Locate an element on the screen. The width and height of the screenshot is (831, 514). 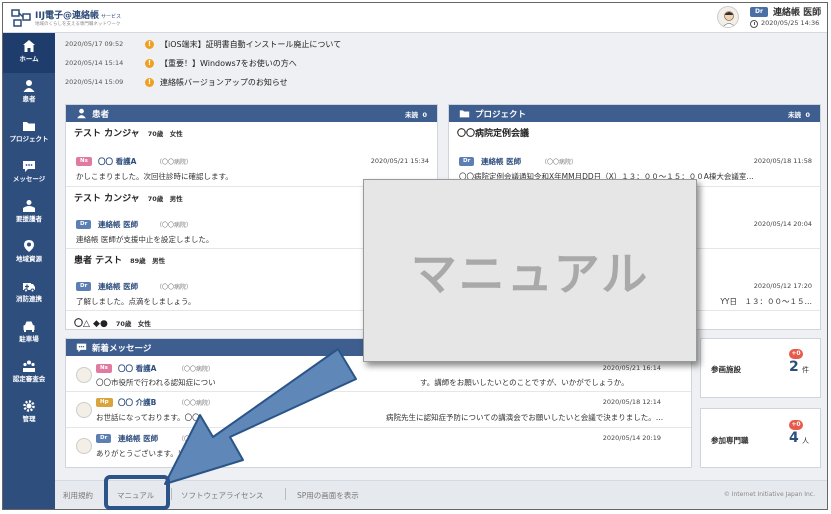
manual-highlight-box is located at coordinates (137, 492).